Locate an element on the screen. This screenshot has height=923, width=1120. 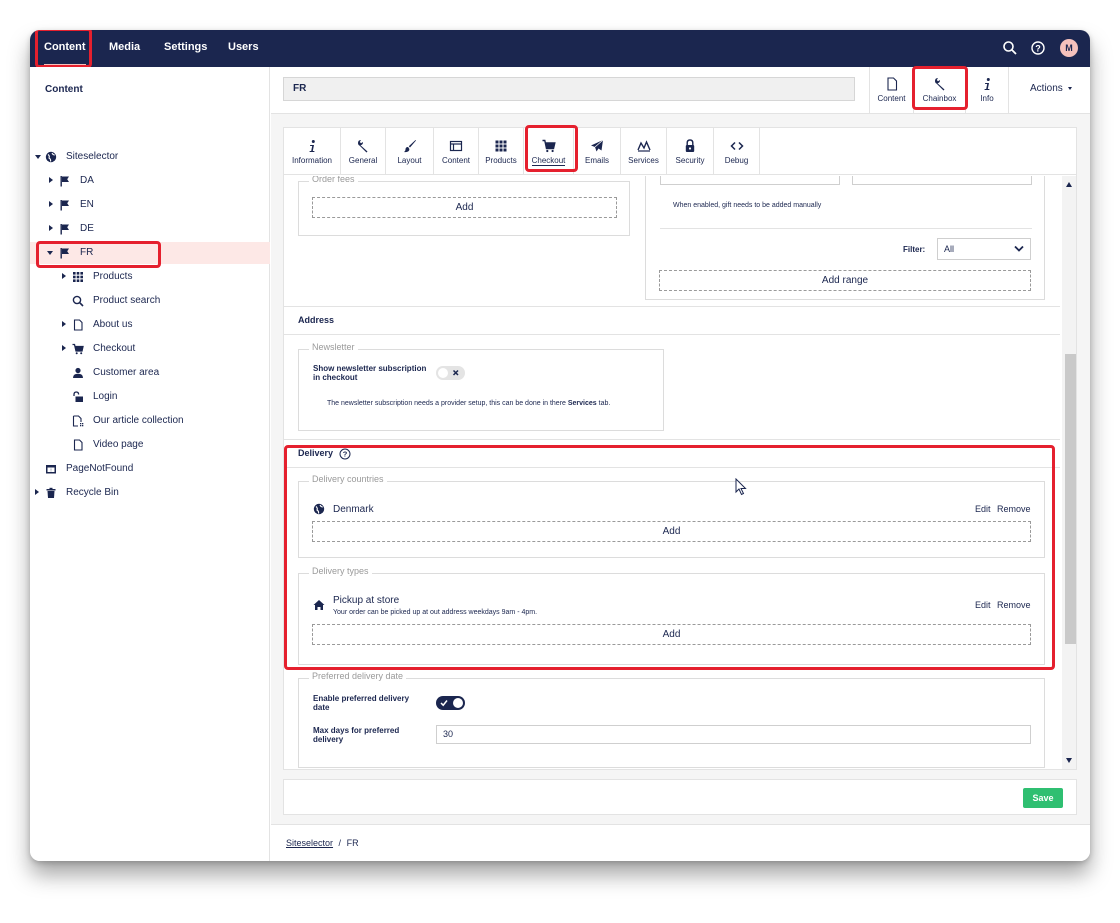
tree-item-customer-area: Customer area is located at coordinates (150, 373).